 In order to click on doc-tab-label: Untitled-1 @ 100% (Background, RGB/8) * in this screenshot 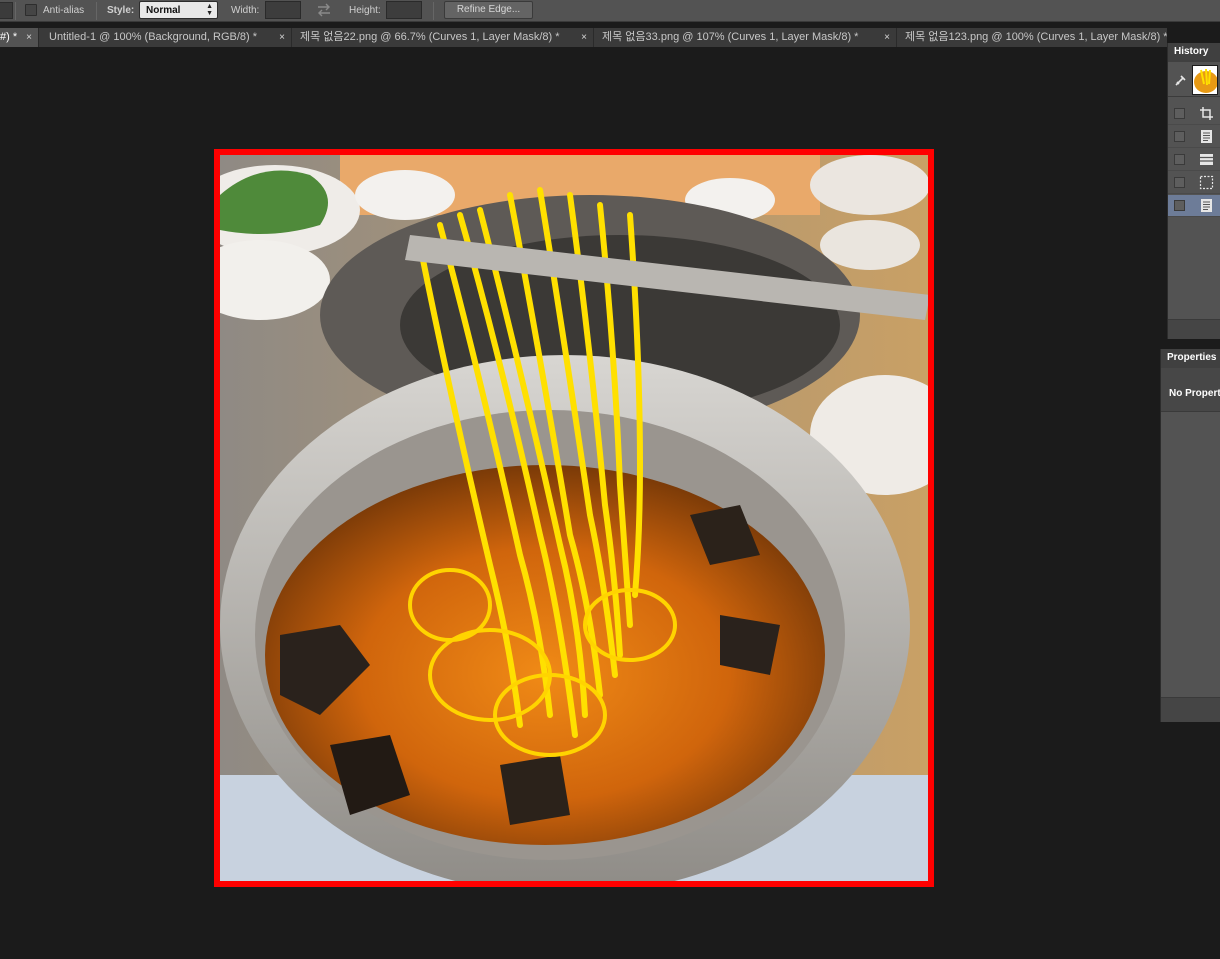, I will do `click(153, 37)`.